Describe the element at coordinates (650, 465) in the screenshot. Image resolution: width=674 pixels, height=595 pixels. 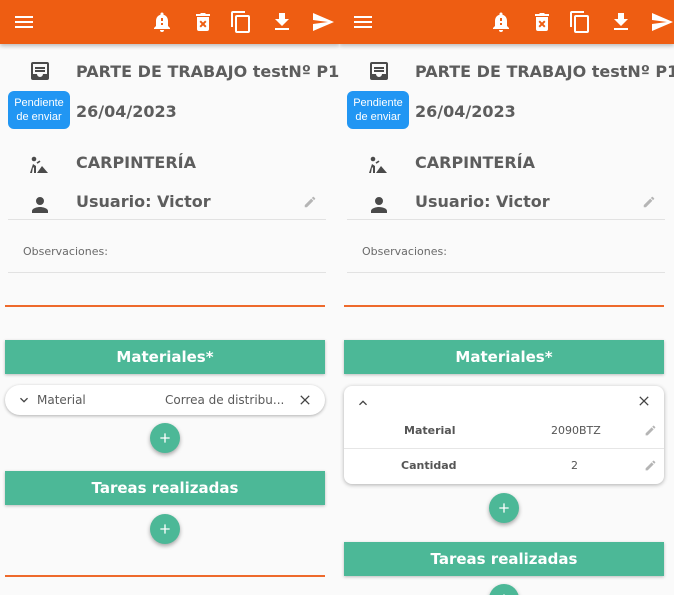
I see `edit-quantity-icon` at that location.